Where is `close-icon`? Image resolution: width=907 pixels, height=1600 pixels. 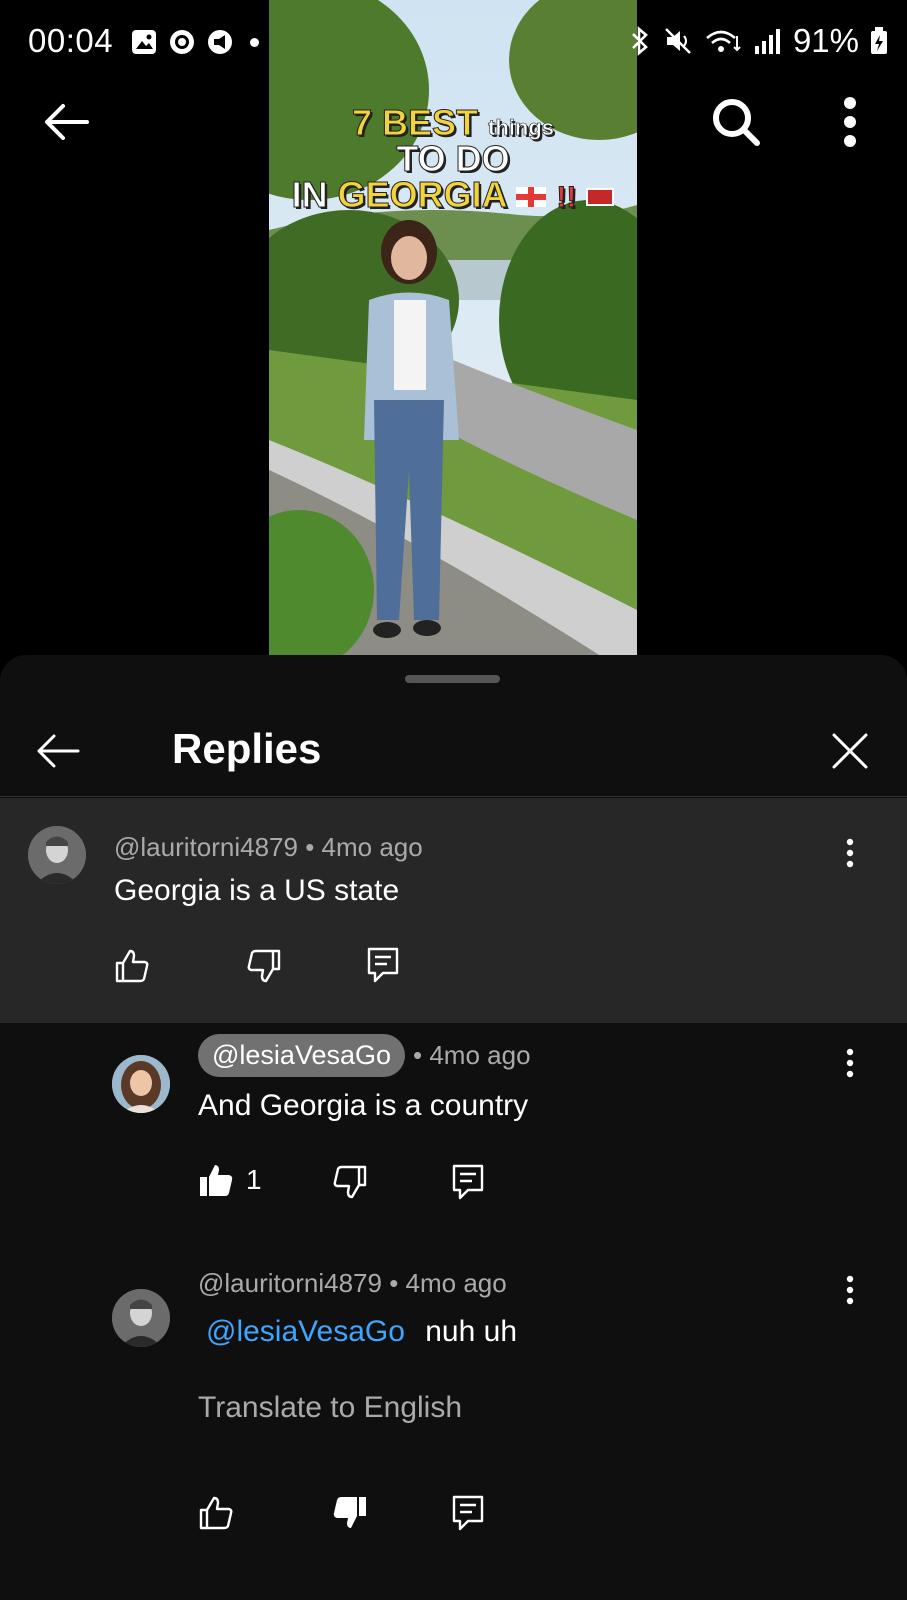
close-icon is located at coordinates (850, 751).